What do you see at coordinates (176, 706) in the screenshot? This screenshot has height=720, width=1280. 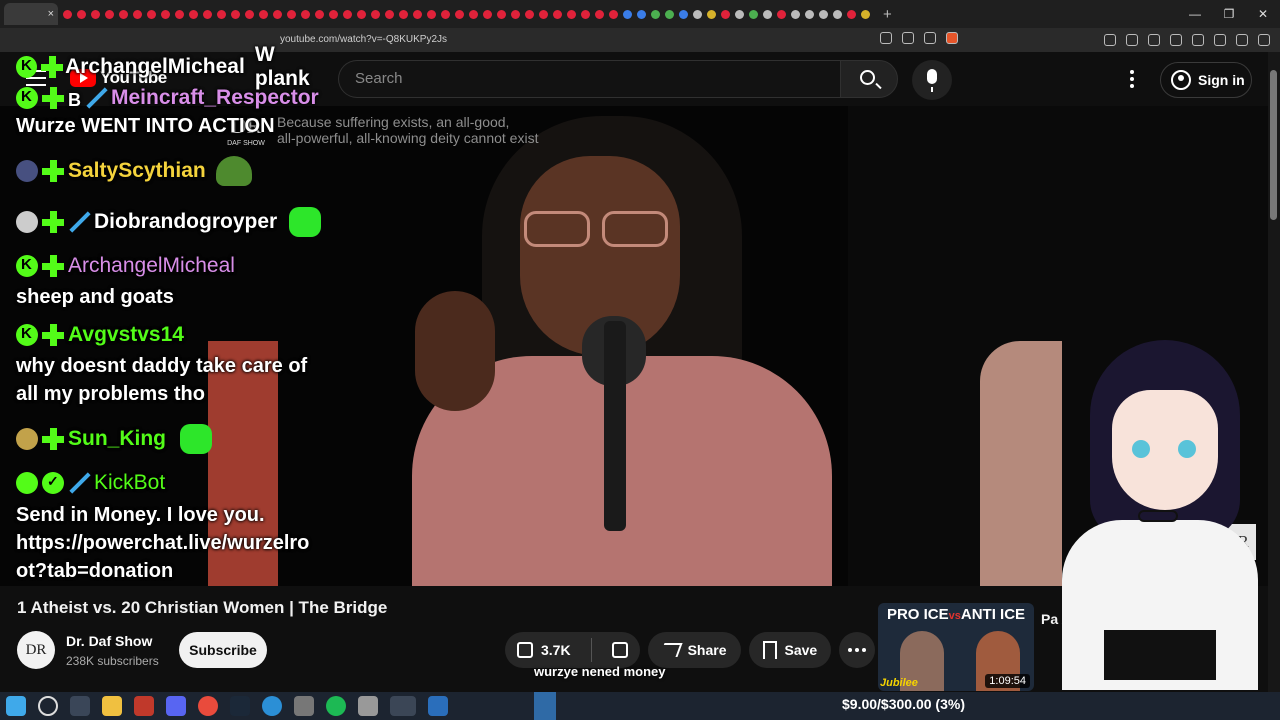 I see `discord-icon` at bounding box center [176, 706].